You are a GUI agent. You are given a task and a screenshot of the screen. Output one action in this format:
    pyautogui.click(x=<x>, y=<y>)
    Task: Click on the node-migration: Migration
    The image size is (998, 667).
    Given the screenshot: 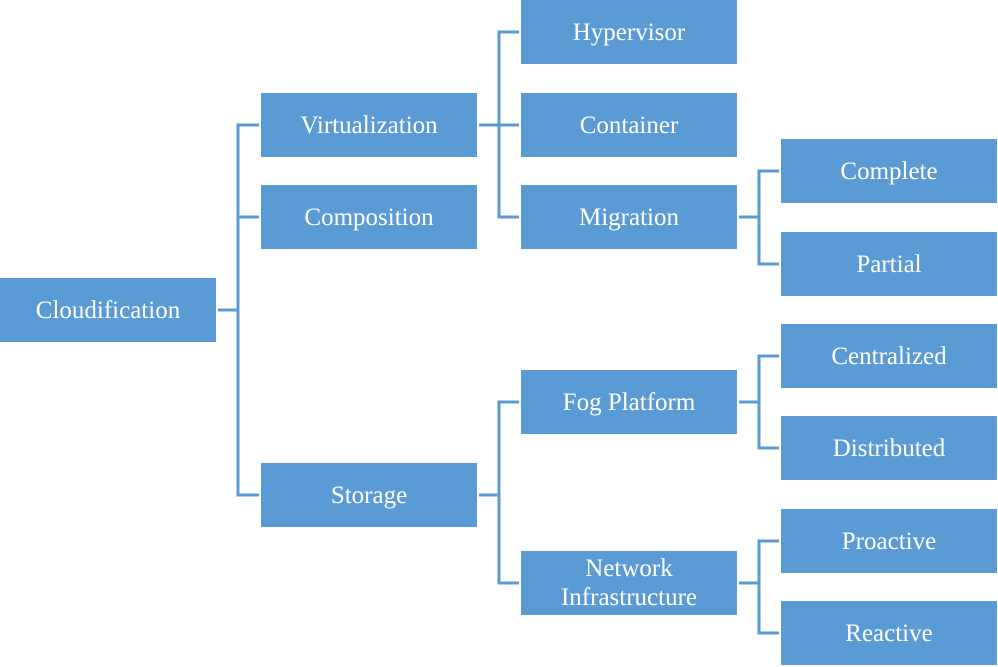 What is the action you would take?
    pyautogui.click(x=629, y=217)
    